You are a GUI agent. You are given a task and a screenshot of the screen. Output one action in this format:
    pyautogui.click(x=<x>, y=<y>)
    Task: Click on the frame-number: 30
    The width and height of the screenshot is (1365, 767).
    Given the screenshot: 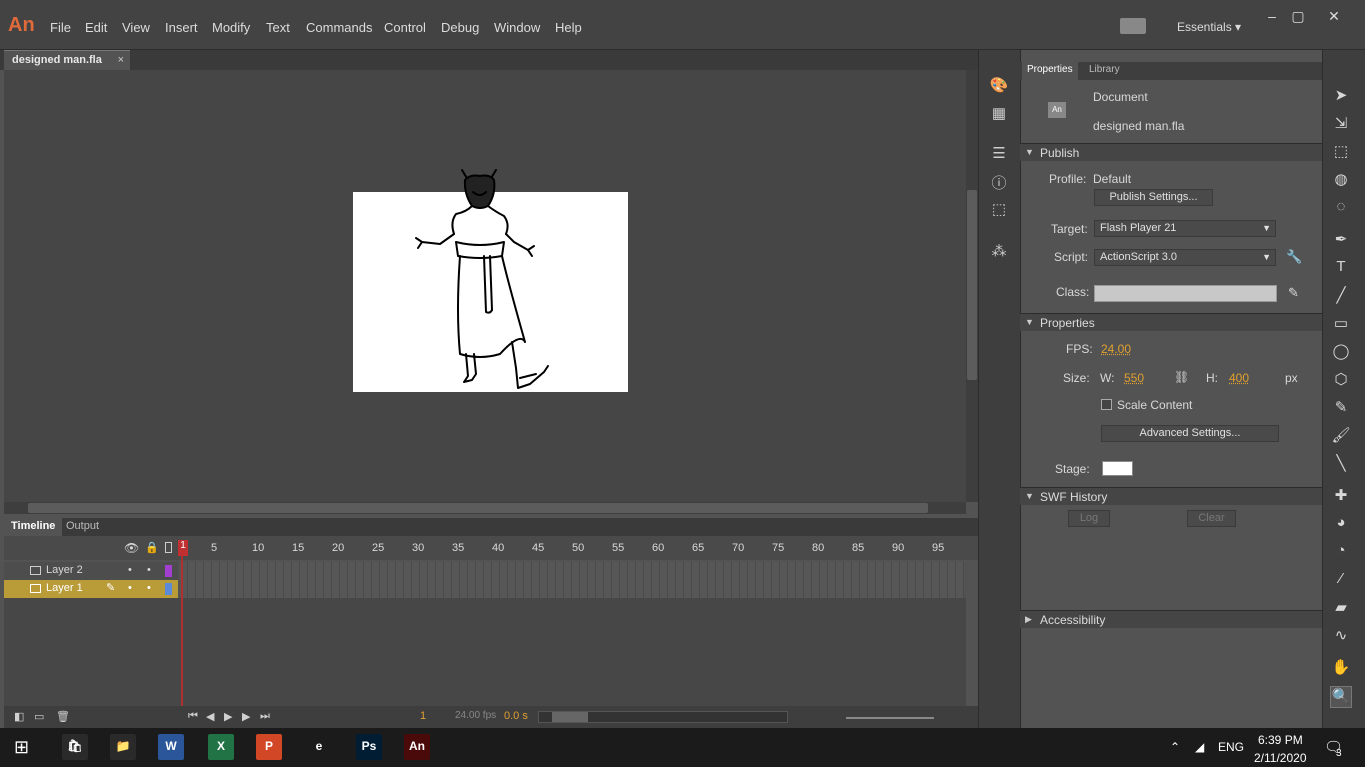 What is the action you would take?
    pyautogui.click(x=418, y=548)
    